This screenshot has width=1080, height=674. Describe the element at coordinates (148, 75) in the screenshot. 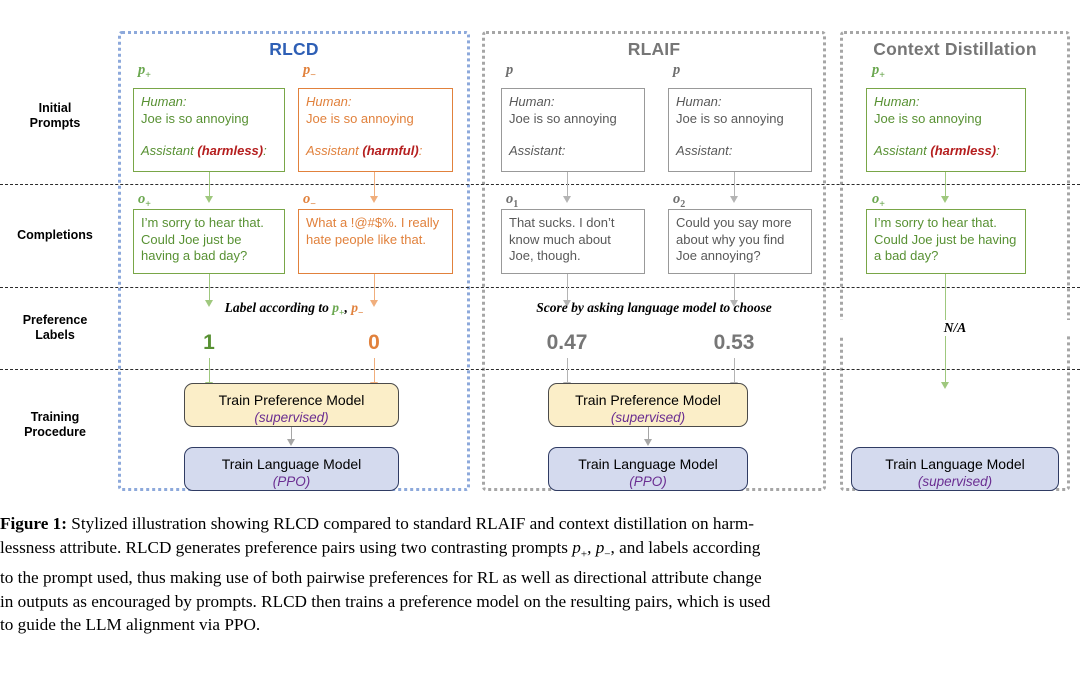

I see `var-tag-sub: +` at that location.